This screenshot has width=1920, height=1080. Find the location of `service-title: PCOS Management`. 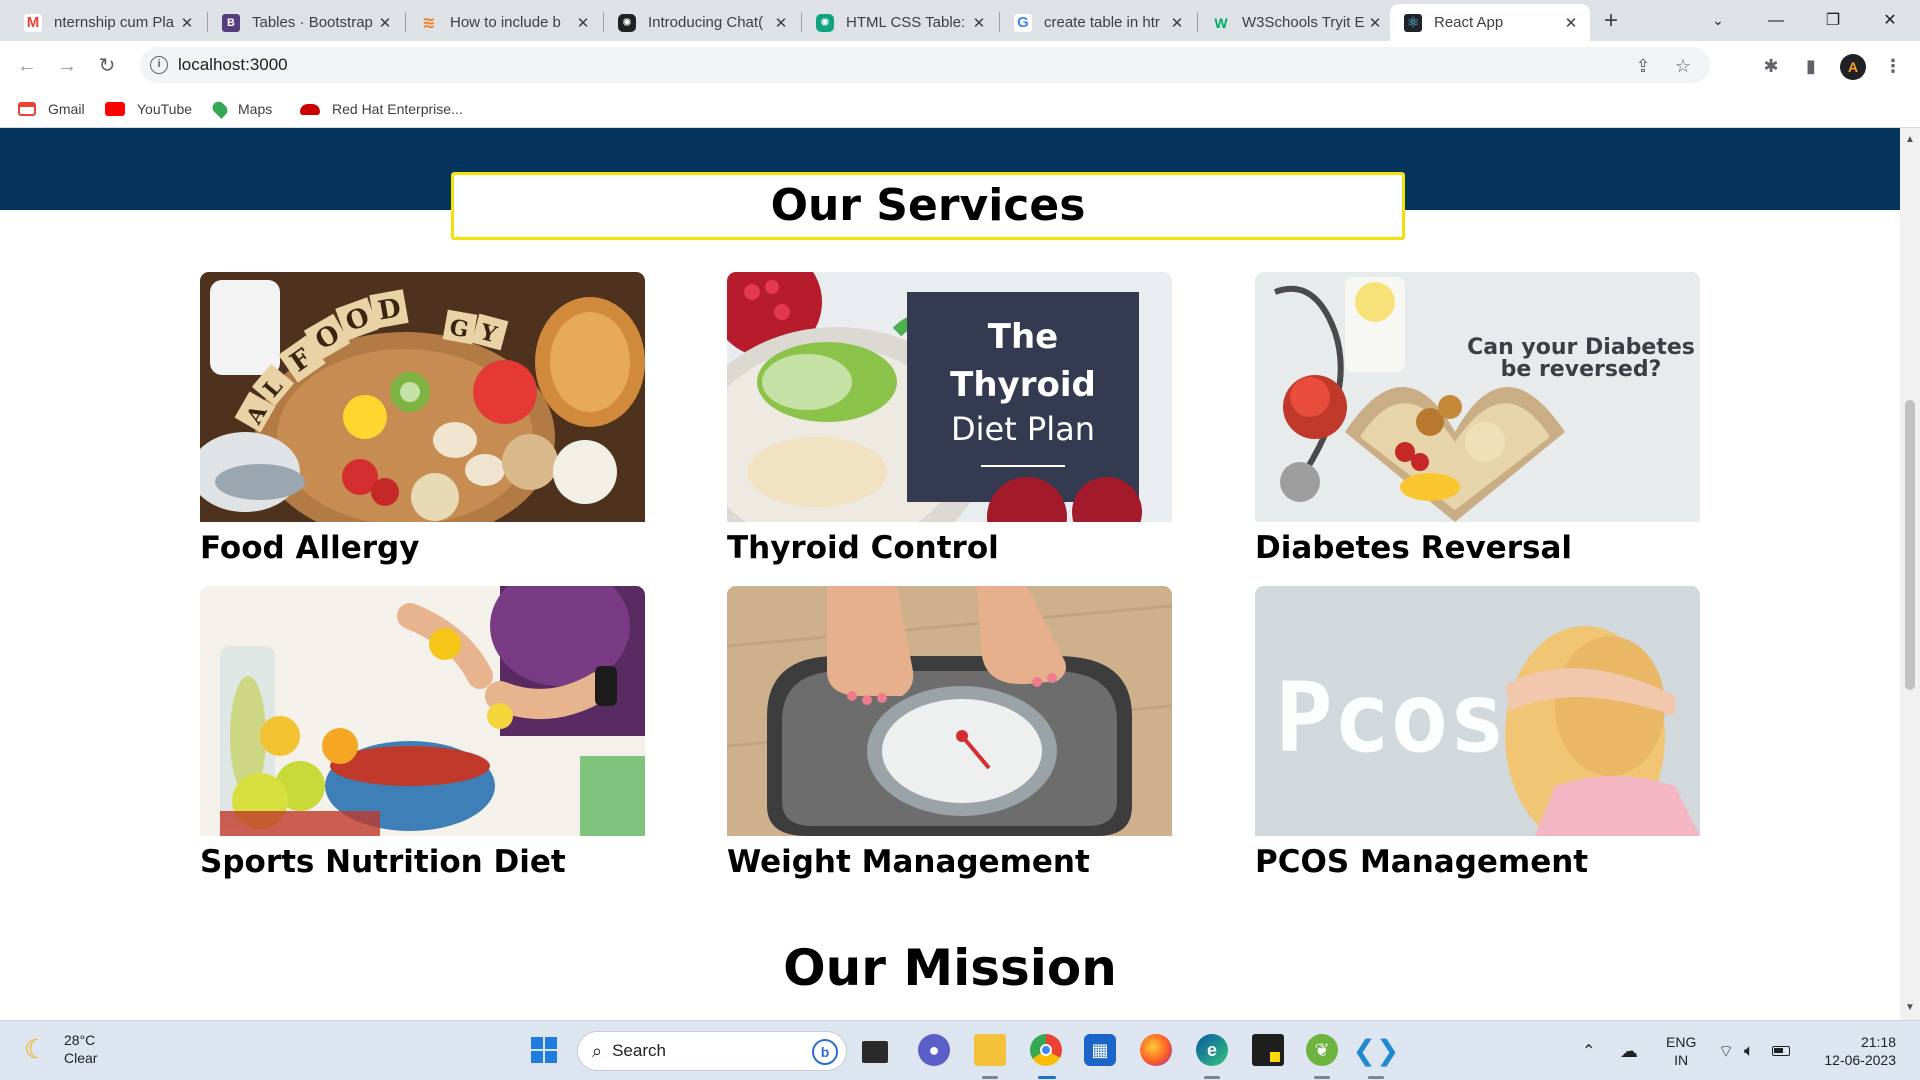

service-title: PCOS Management is located at coordinates (1422, 862).